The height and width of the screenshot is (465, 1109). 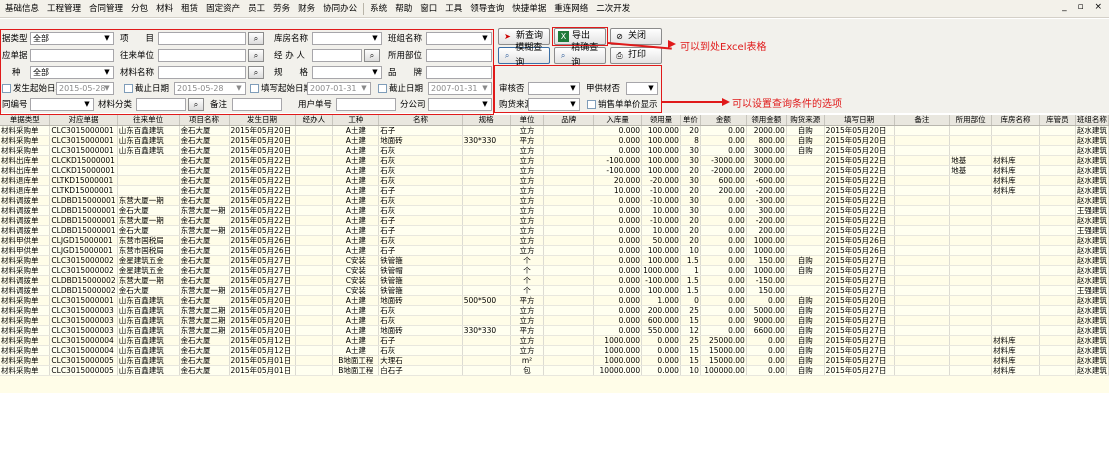 What do you see at coordinates (148, 120) in the screenshot?
I see `column-header: 往来单位` at bounding box center [148, 120].